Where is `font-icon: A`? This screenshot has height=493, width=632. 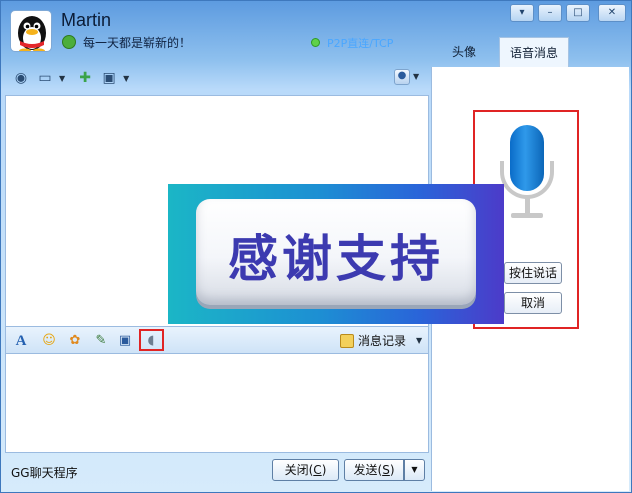
font-icon: A is located at coordinates (21, 341).